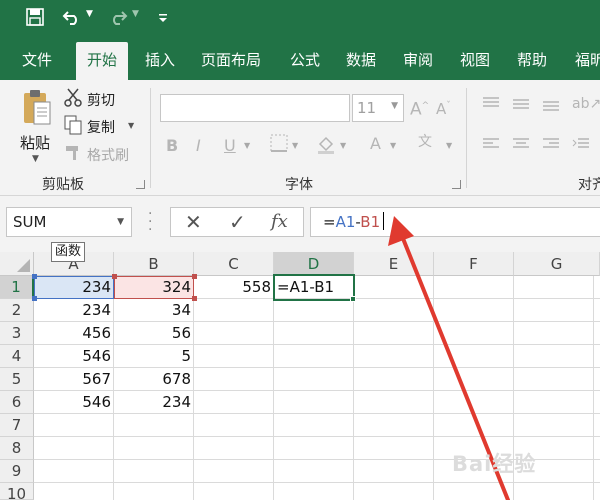  Describe the element at coordinates (449, 358) in the screenshot. I see `annotation-arrow` at that location.